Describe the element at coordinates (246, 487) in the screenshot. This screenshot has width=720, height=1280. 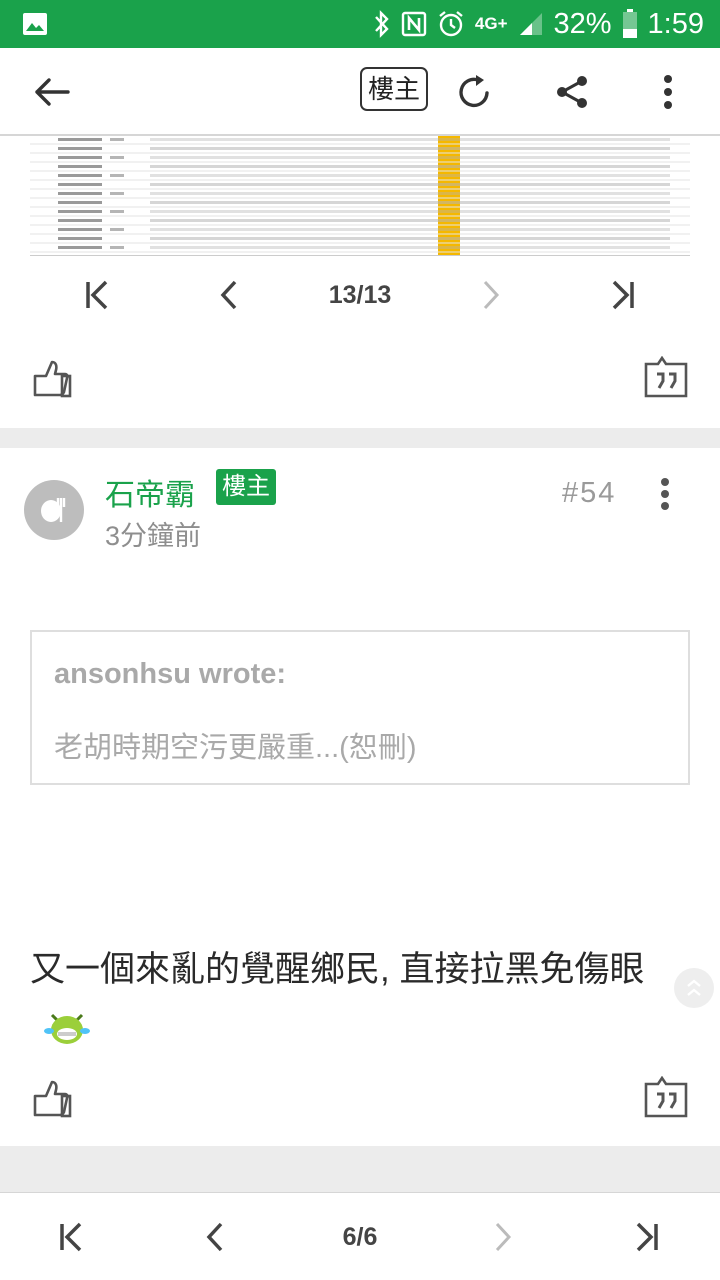
I see `owner-badge: 樓主` at that location.